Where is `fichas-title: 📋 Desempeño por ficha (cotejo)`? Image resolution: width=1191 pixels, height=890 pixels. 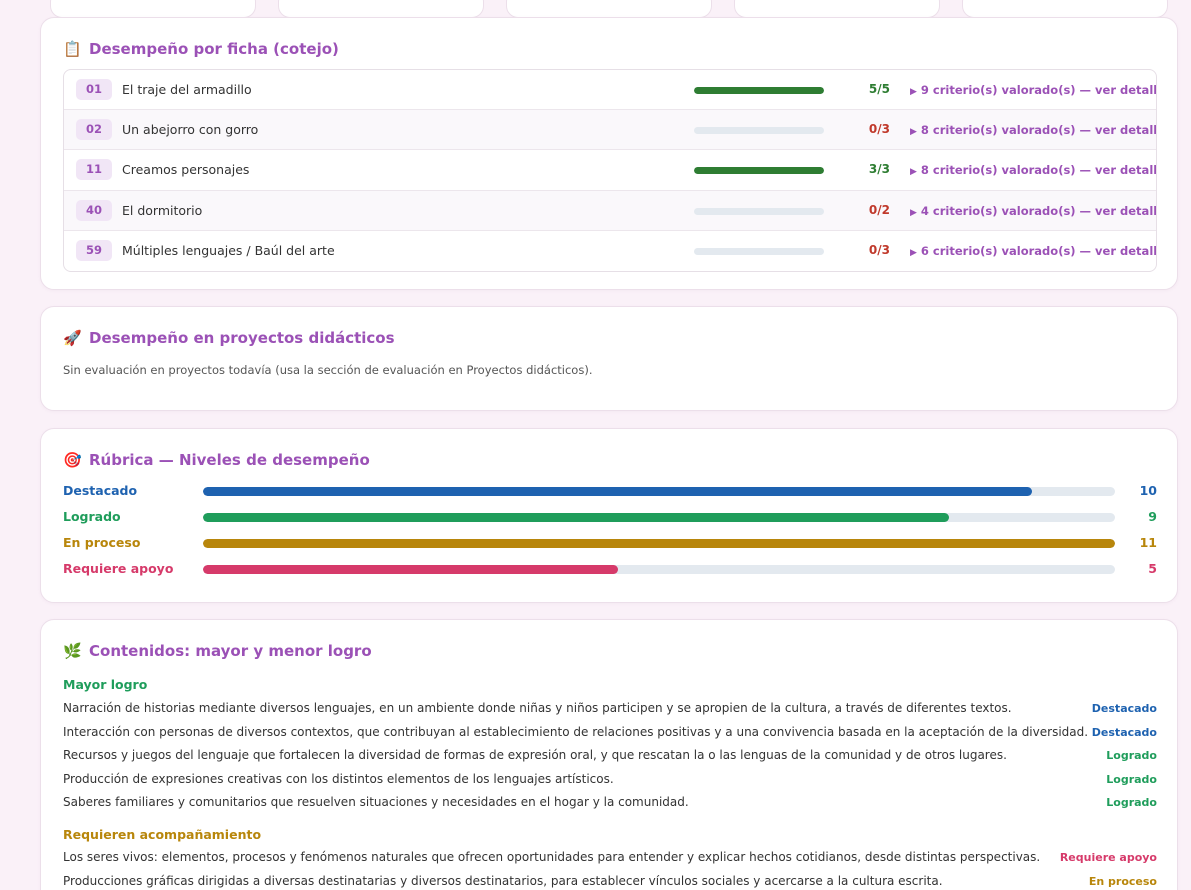
fichas-title: 📋 Desempeño por ficha (cotejo) is located at coordinates (201, 49).